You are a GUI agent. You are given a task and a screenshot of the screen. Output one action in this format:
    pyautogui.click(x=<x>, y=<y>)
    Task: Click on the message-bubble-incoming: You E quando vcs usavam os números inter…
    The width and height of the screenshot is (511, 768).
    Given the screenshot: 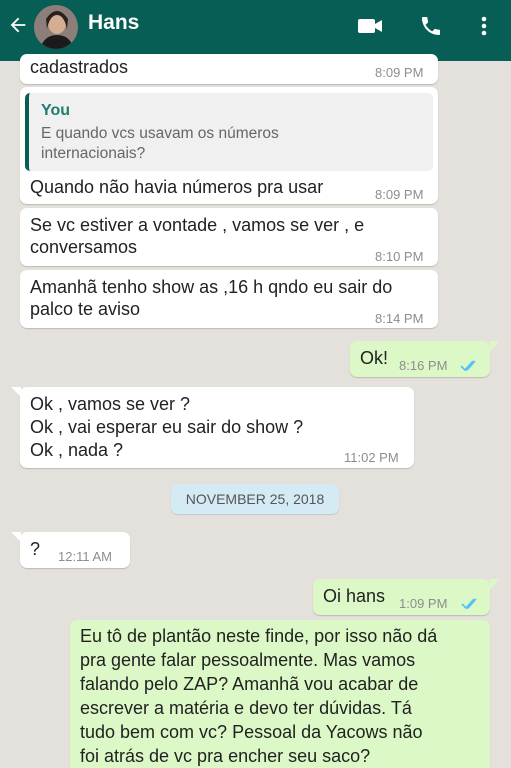 What is the action you would take?
    pyautogui.click(x=229, y=145)
    